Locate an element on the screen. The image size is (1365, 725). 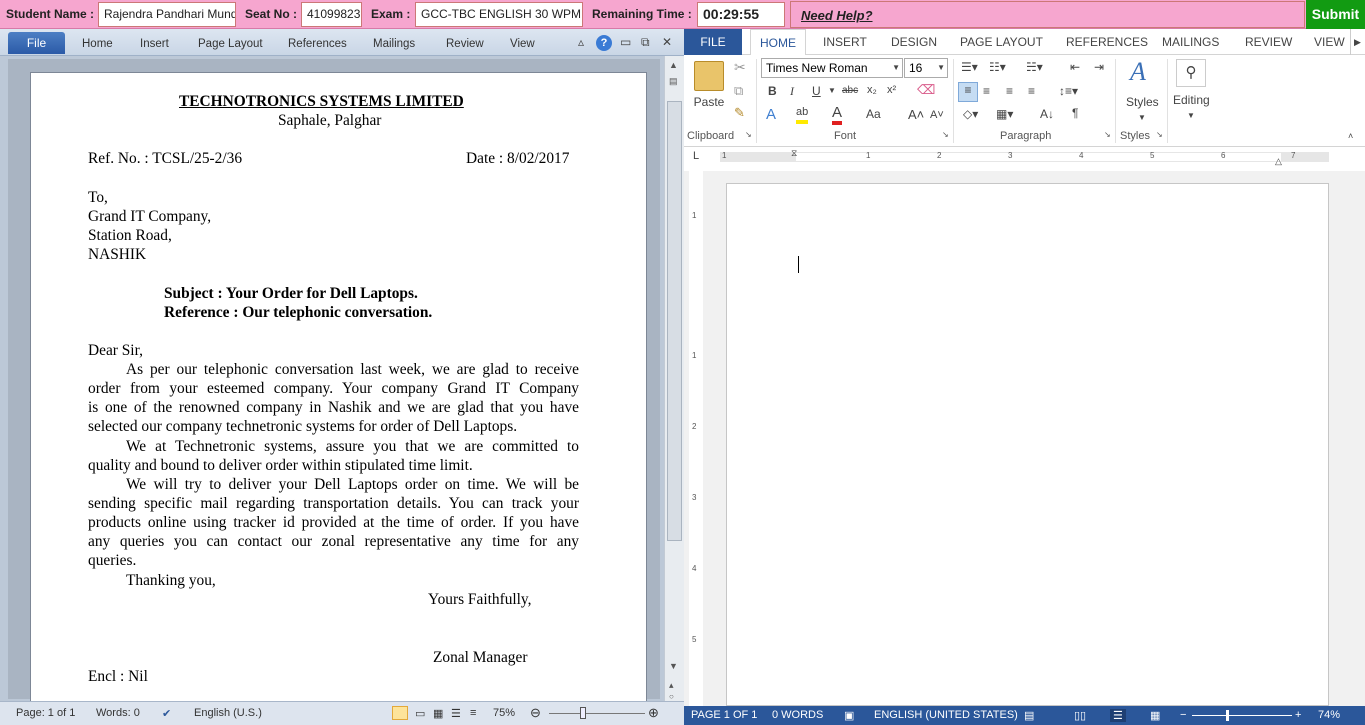
grow-font-icon: A˄ is located at coordinates (916, 114).